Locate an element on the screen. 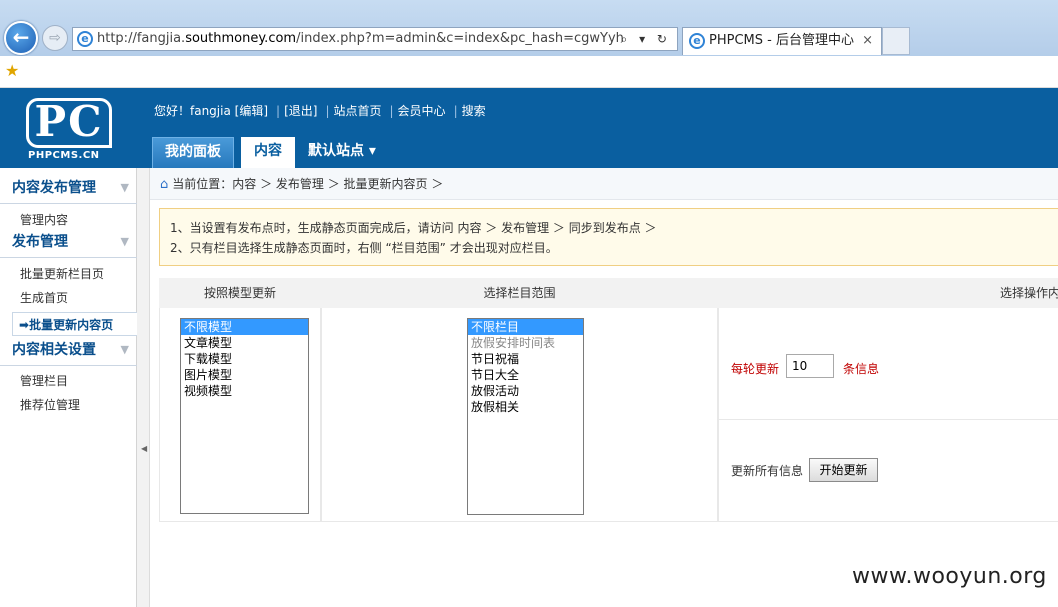 The width and height of the screenshot is (1058, 607). new-tab-button is located at coordinates (896, 41).